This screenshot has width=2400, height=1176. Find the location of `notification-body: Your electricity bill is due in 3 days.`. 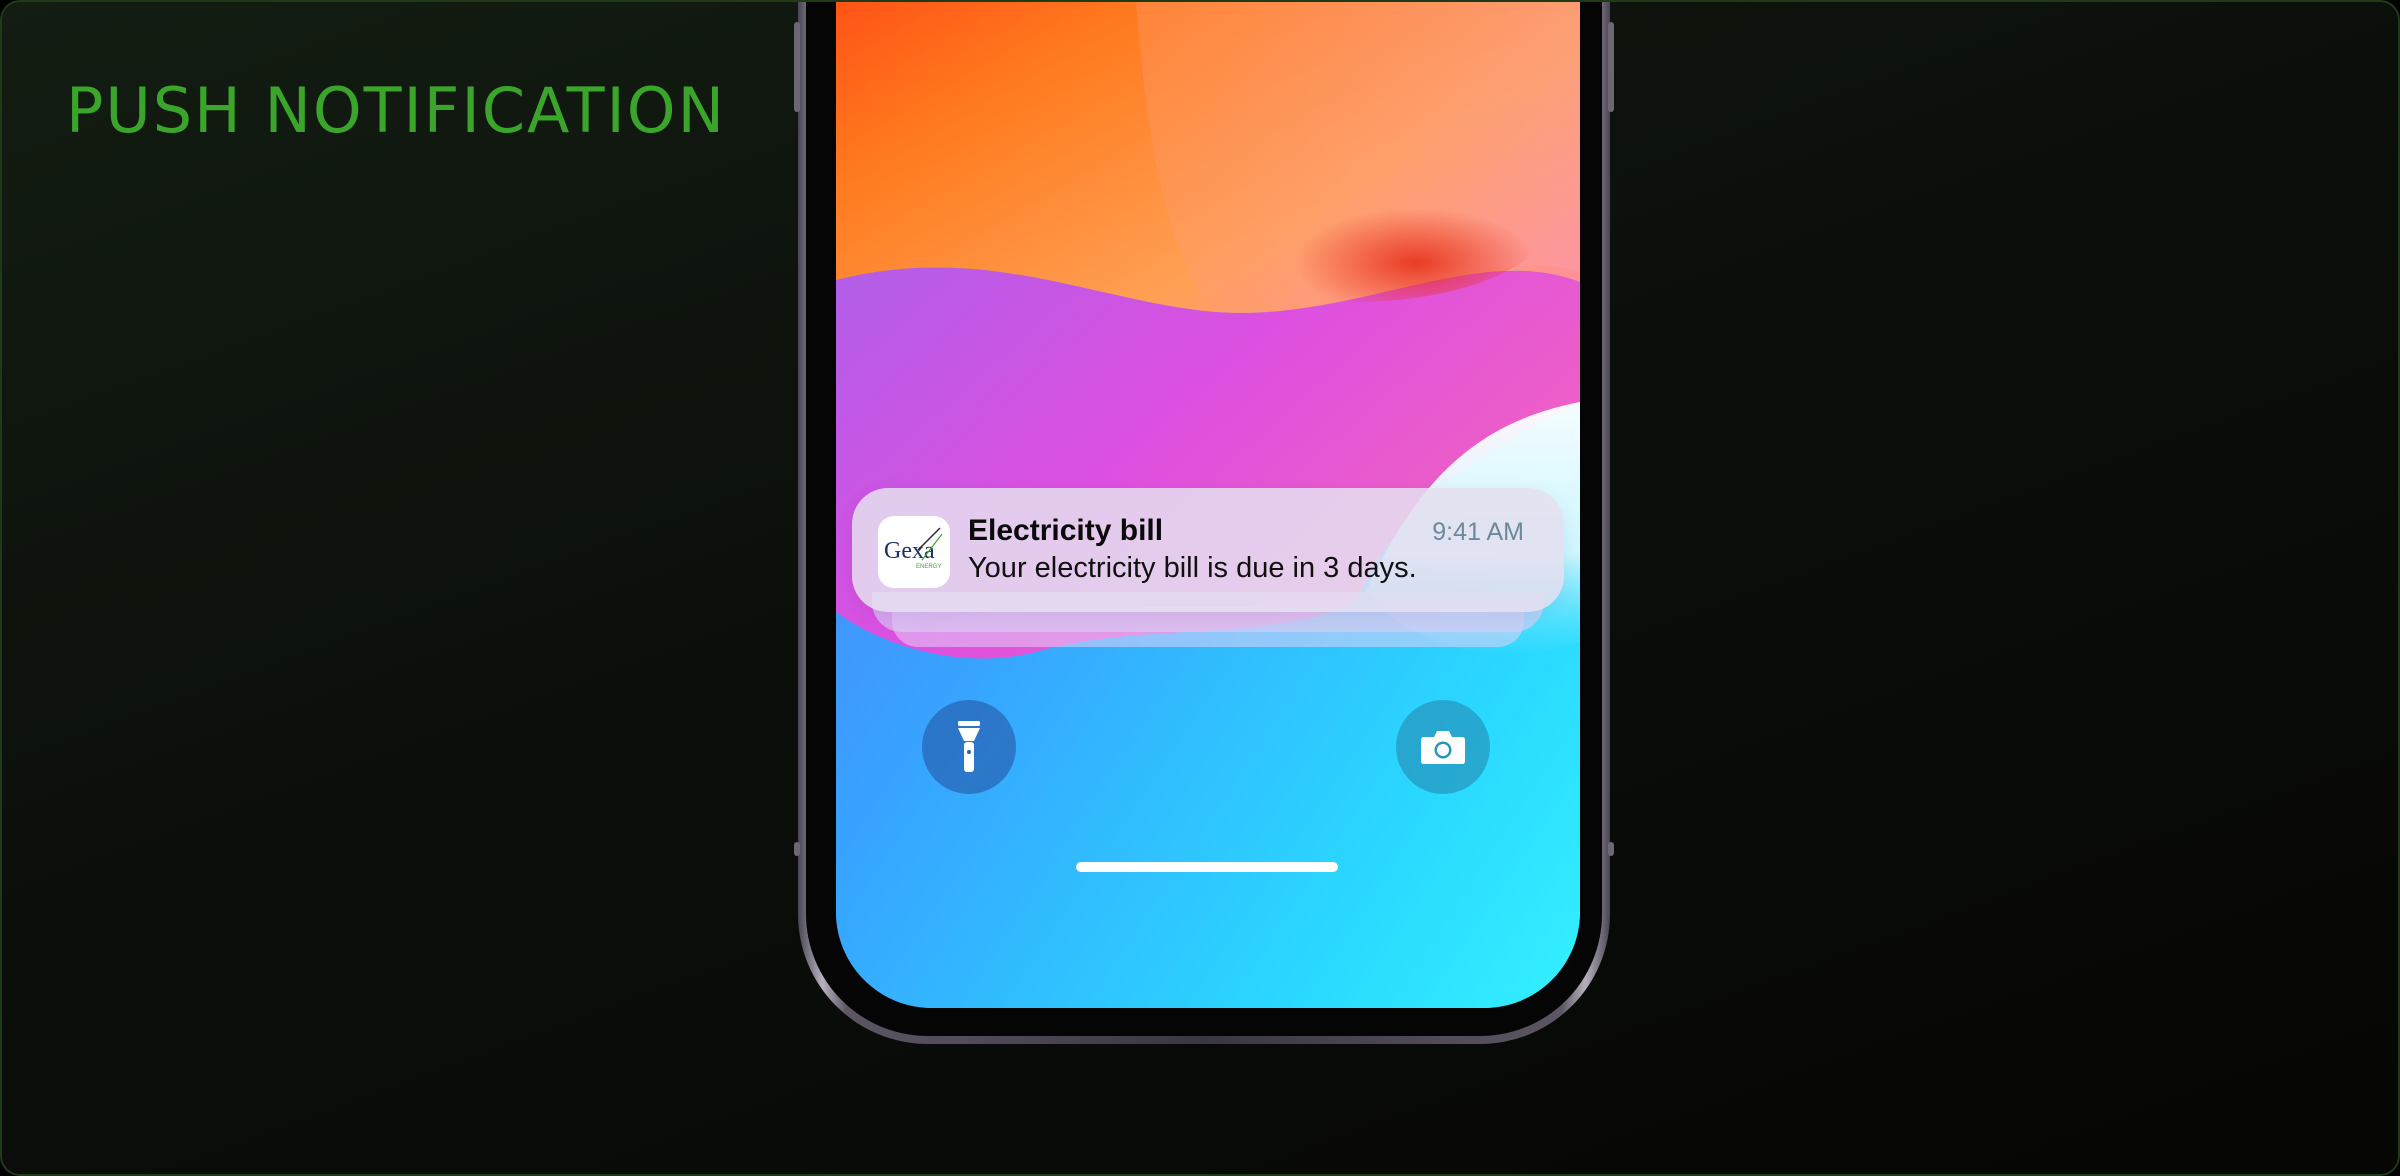

notification-body: Your electricity bill is due in 3 days. is located at coordinates (1192, 568).